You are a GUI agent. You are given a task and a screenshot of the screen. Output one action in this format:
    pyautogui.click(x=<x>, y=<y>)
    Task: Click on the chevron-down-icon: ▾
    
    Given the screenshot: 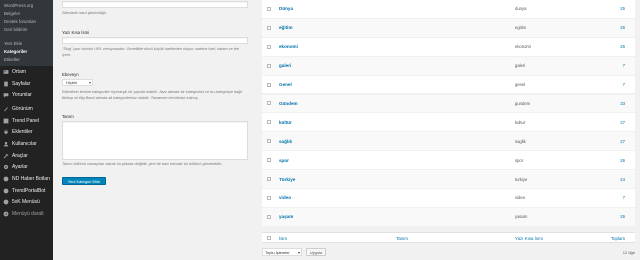 What is the action you would take?
    pyautogui.click(x=298, y=252)
    